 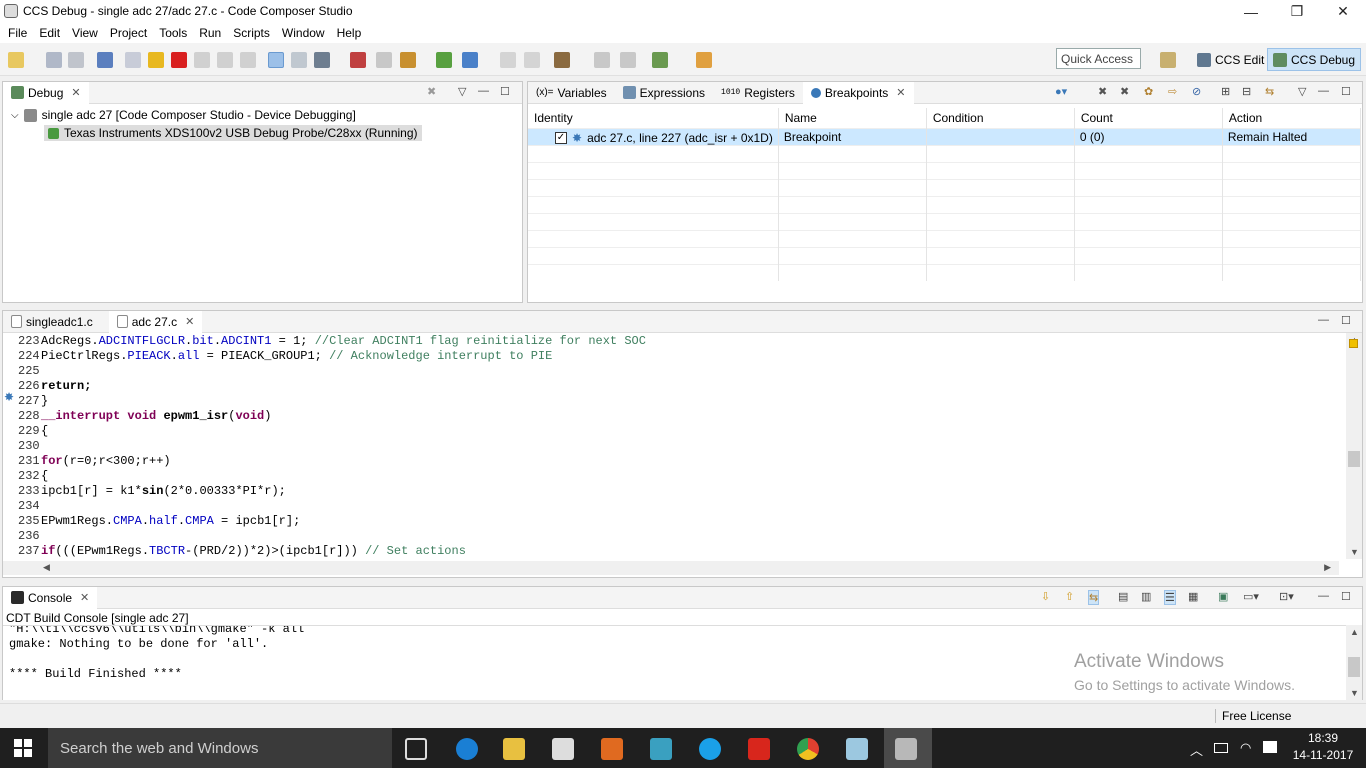 What do you see at coordinates (1223, 596) in the screenshot?
I see `open-console-icon: ▣` at bounding box center [1223, 596].